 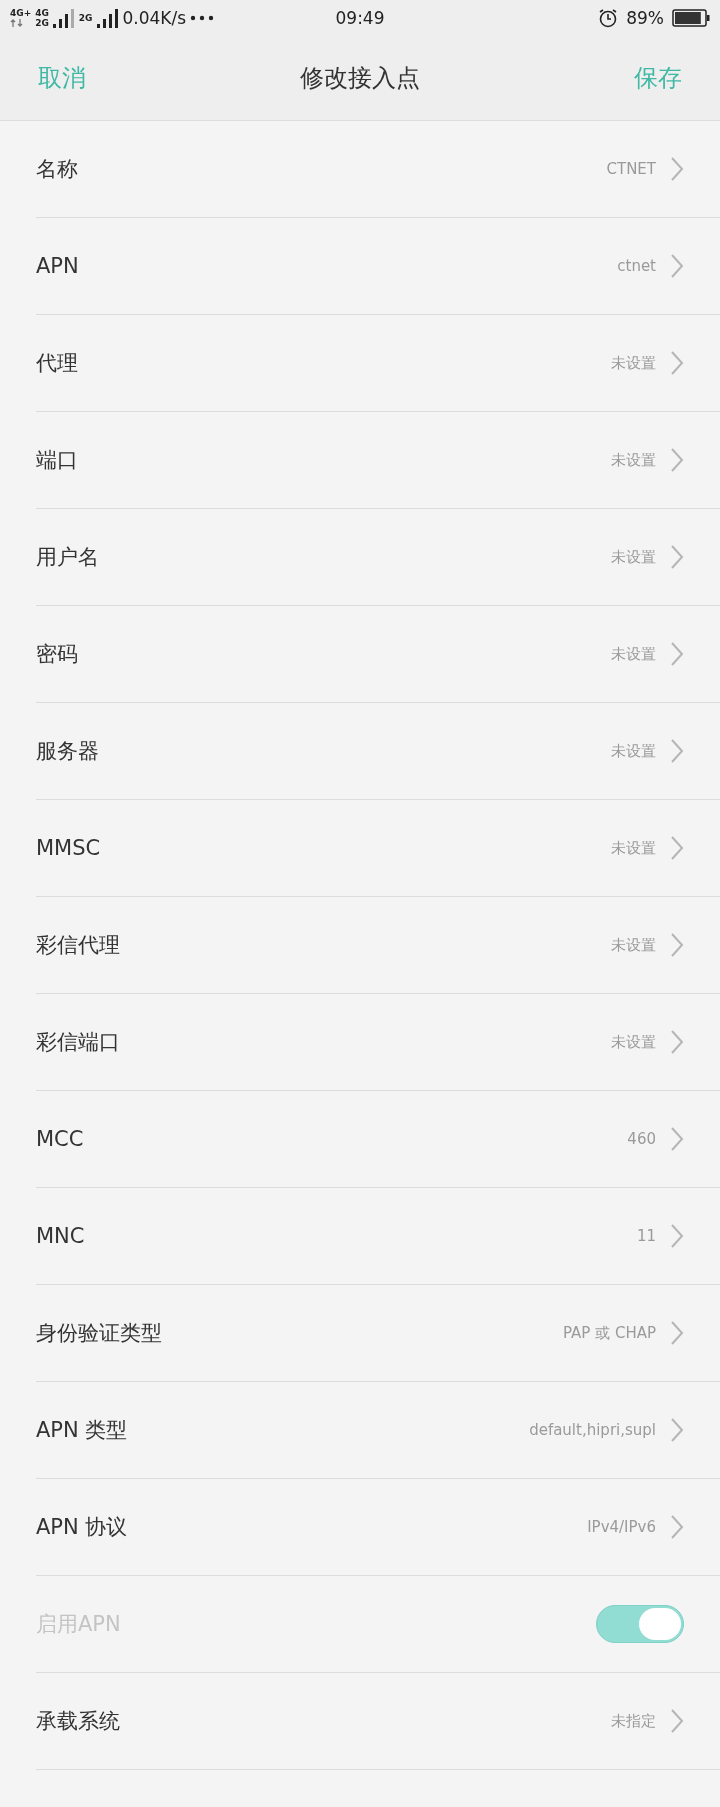 I want to click on network-type: 4G, so click(x=42, y=13).